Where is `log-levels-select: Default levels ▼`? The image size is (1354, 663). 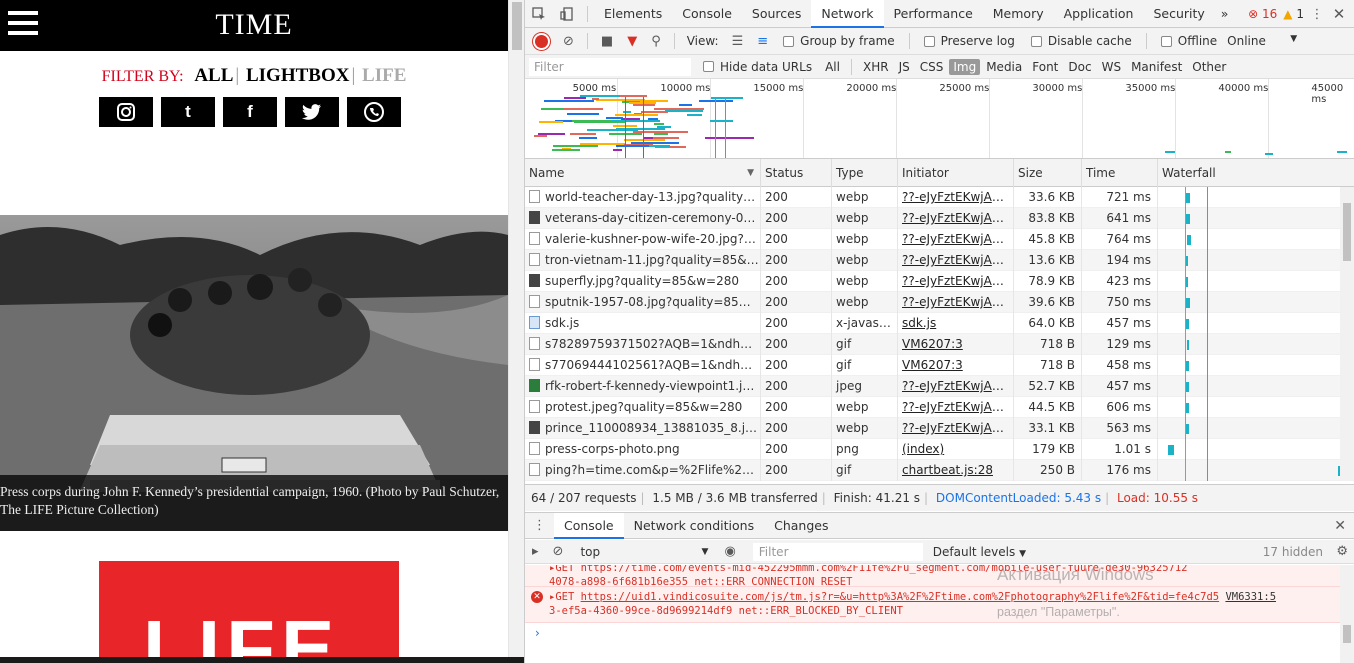
log-levels-select: Default levels ▼ is located at coordinates (979, 552).